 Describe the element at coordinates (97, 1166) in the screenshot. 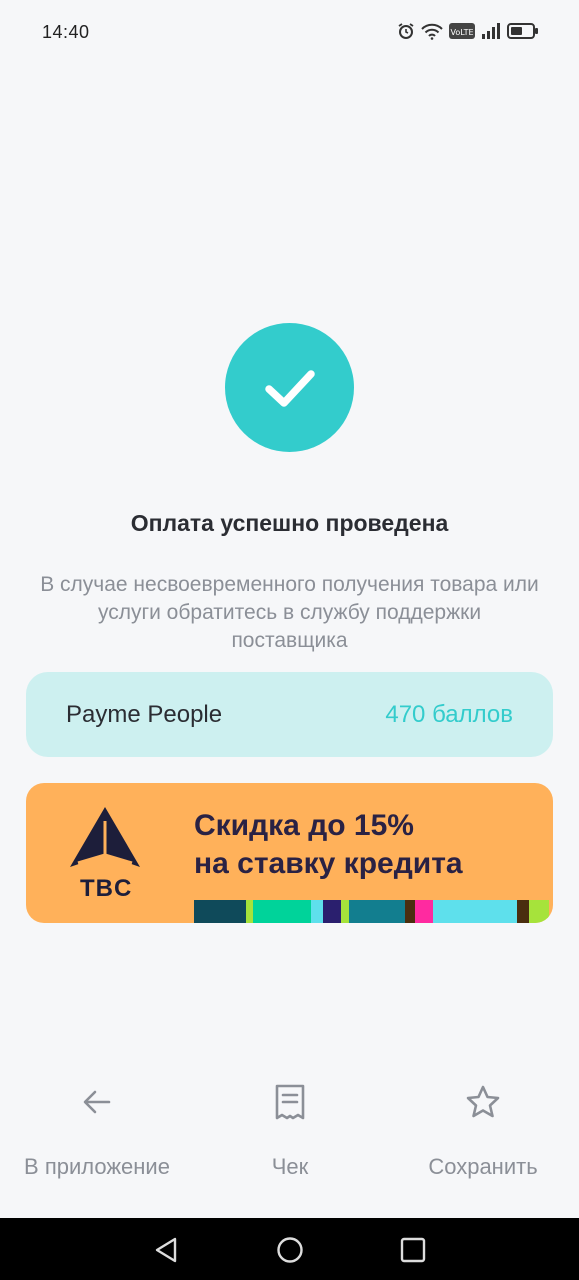

I see `back-to-app-label: В приложение` at that location.